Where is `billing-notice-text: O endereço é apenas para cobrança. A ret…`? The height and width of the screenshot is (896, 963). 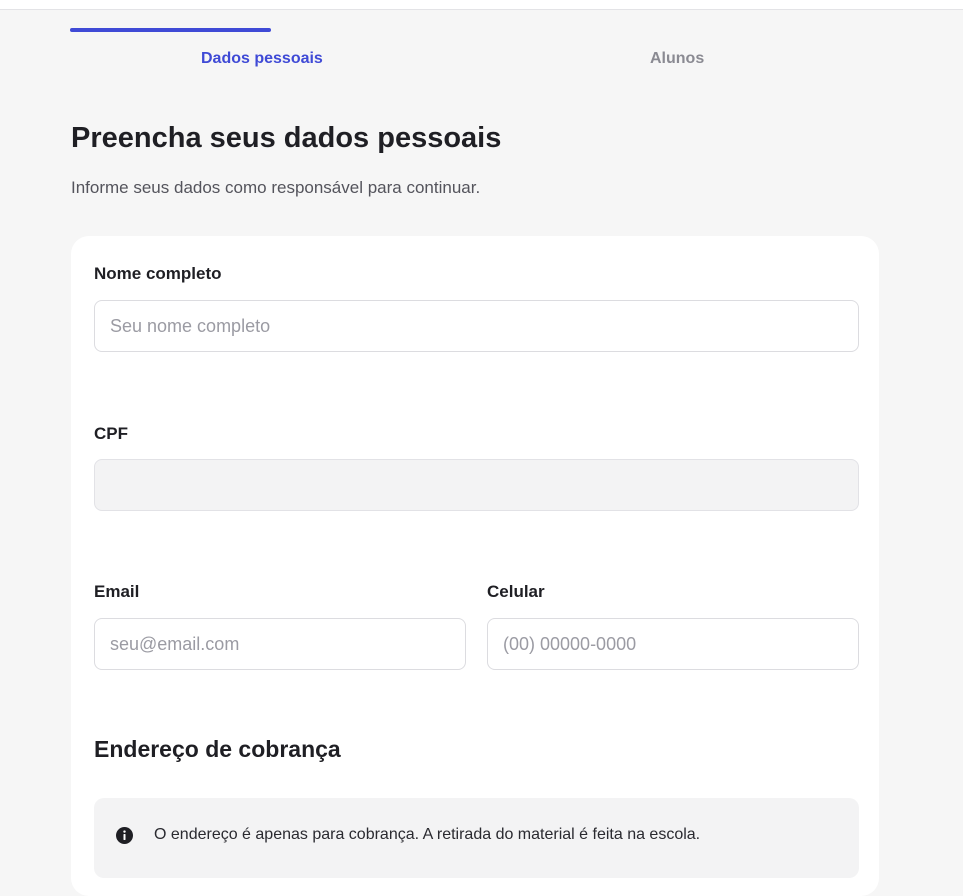 billing-notice-text: O endereço é apenas para cobrança. A ret… is located at coordinates (427, 834).